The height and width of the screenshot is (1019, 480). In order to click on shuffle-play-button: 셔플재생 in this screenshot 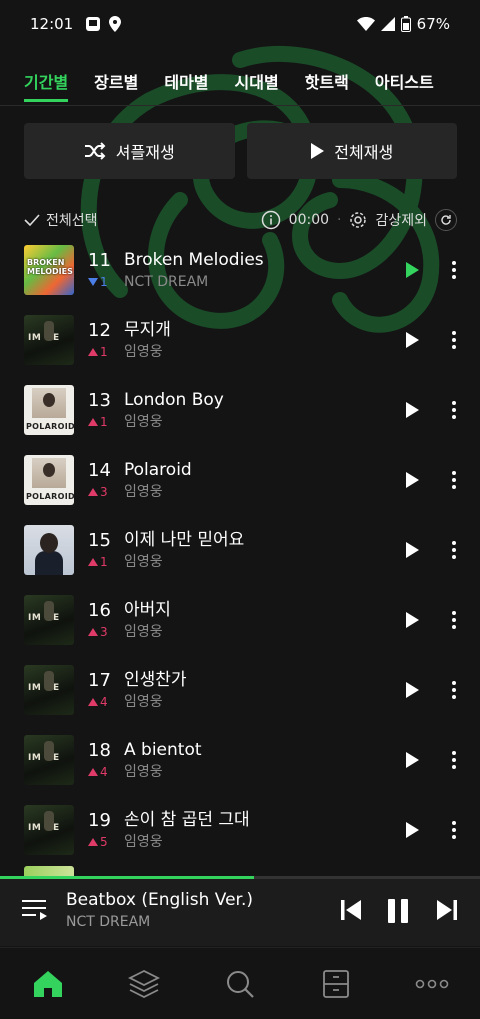, I will do `click(129, 151)`.